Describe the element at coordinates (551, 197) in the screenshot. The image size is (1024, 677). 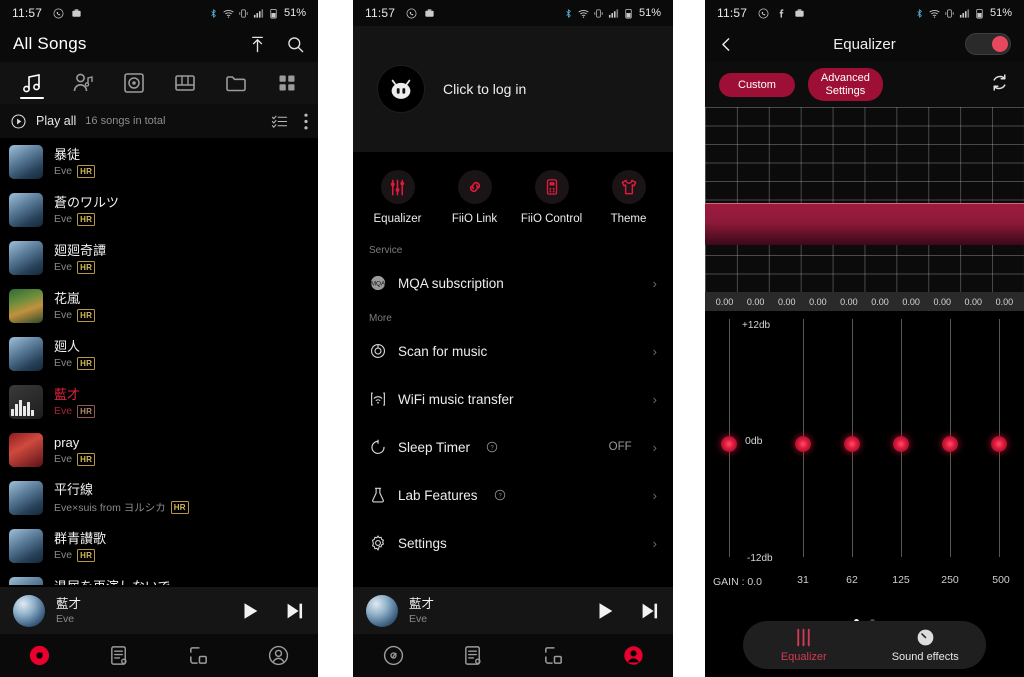
I see `quick-action-fiio-control: FiiO Control` at that location.